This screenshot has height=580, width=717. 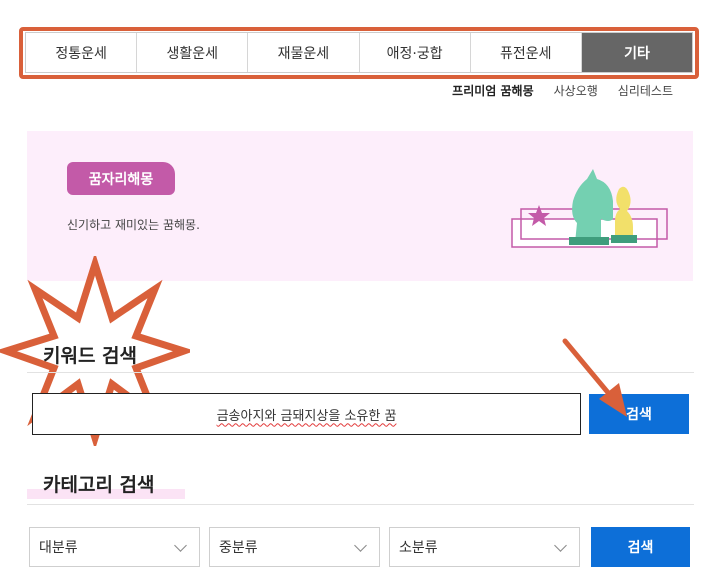 What do you see at coordinates (492, 90) in the screenshot?
I see `subnav-premium-dream: 프리미엄 꿈해몽` at bounding box center [492, 90].